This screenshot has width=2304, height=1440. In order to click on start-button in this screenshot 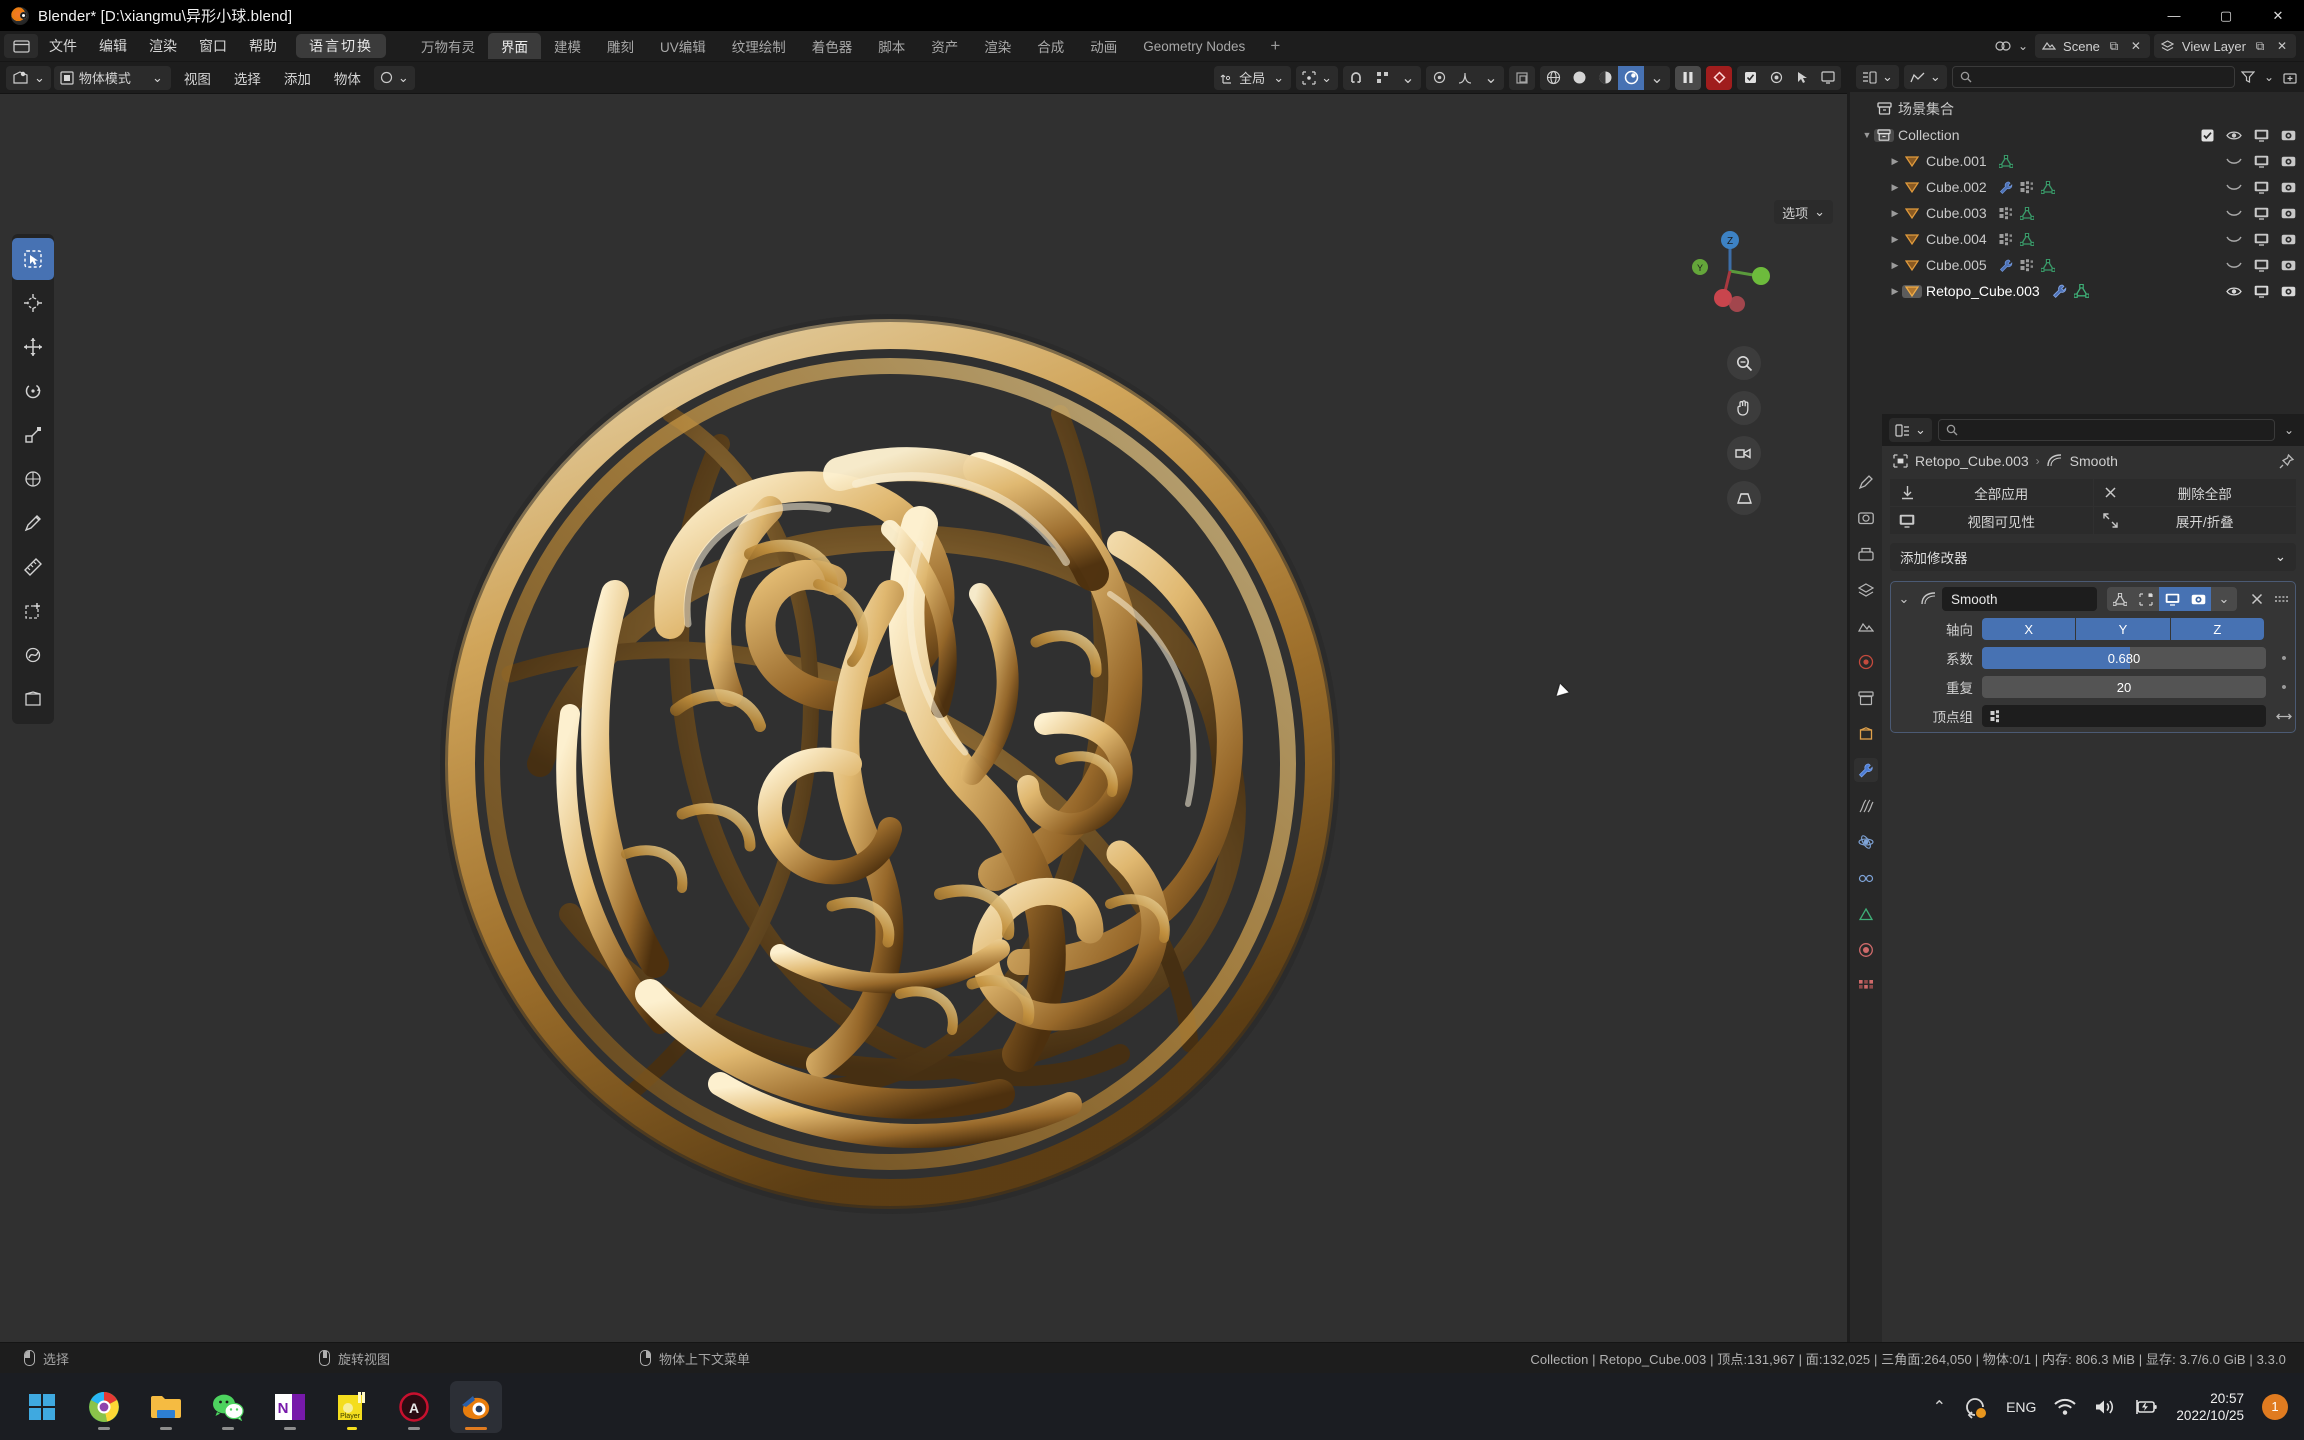, I will do `click(42, 1407)`.